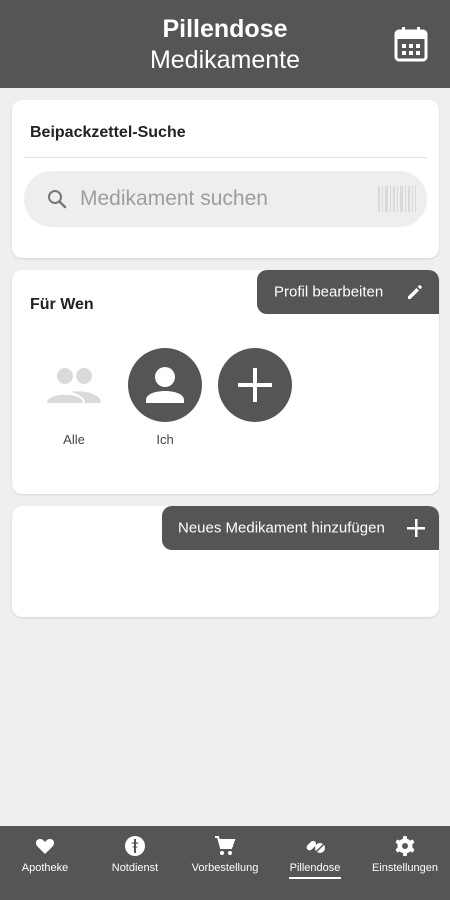  I want to click on for-whom-title: Für Wen, so click(62, 304).